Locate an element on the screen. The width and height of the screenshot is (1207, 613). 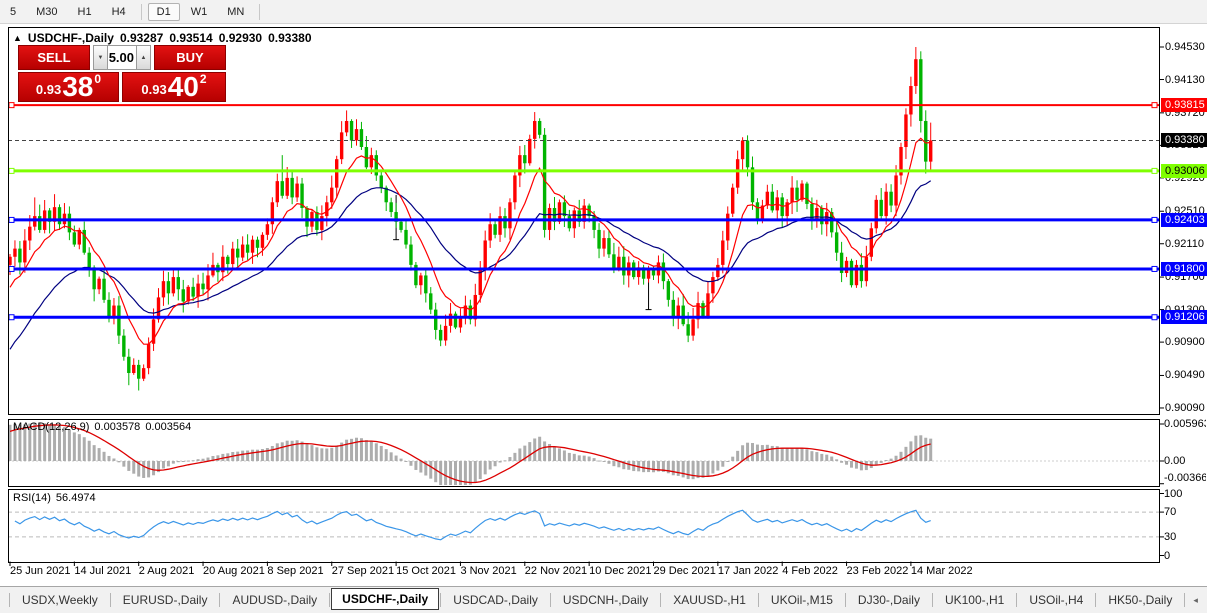
sell-price-button: 0.93 38 0 is located at coordinates (68, 87).